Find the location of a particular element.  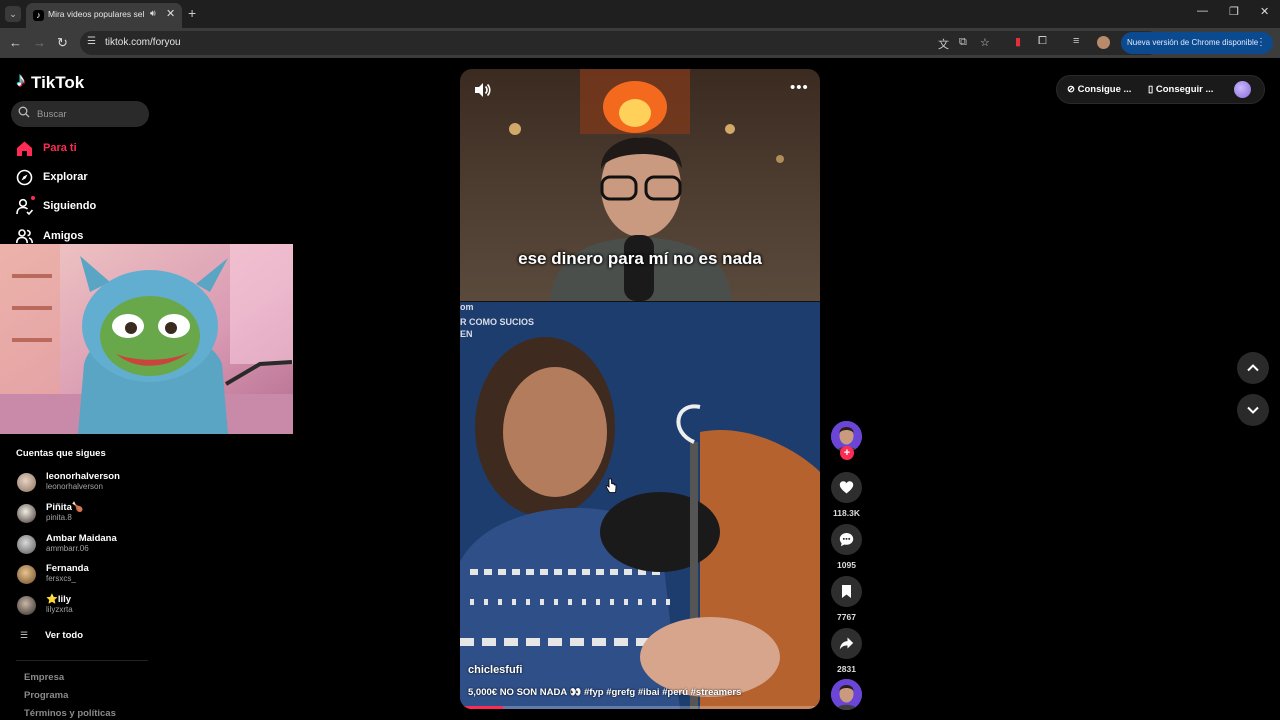

profile-avatar is located at coordinates (1242, 89).